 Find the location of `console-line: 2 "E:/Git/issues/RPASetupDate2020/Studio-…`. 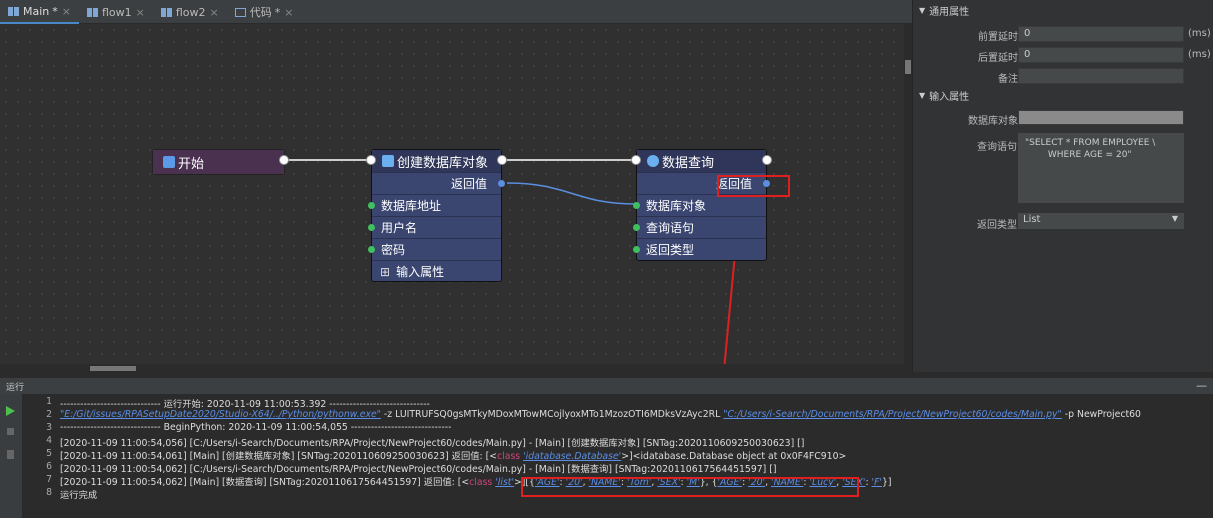

console-line: 2 "E:/Git/issues/RPASetupDate2020/Studio-… is located at coordinates (617, 415).